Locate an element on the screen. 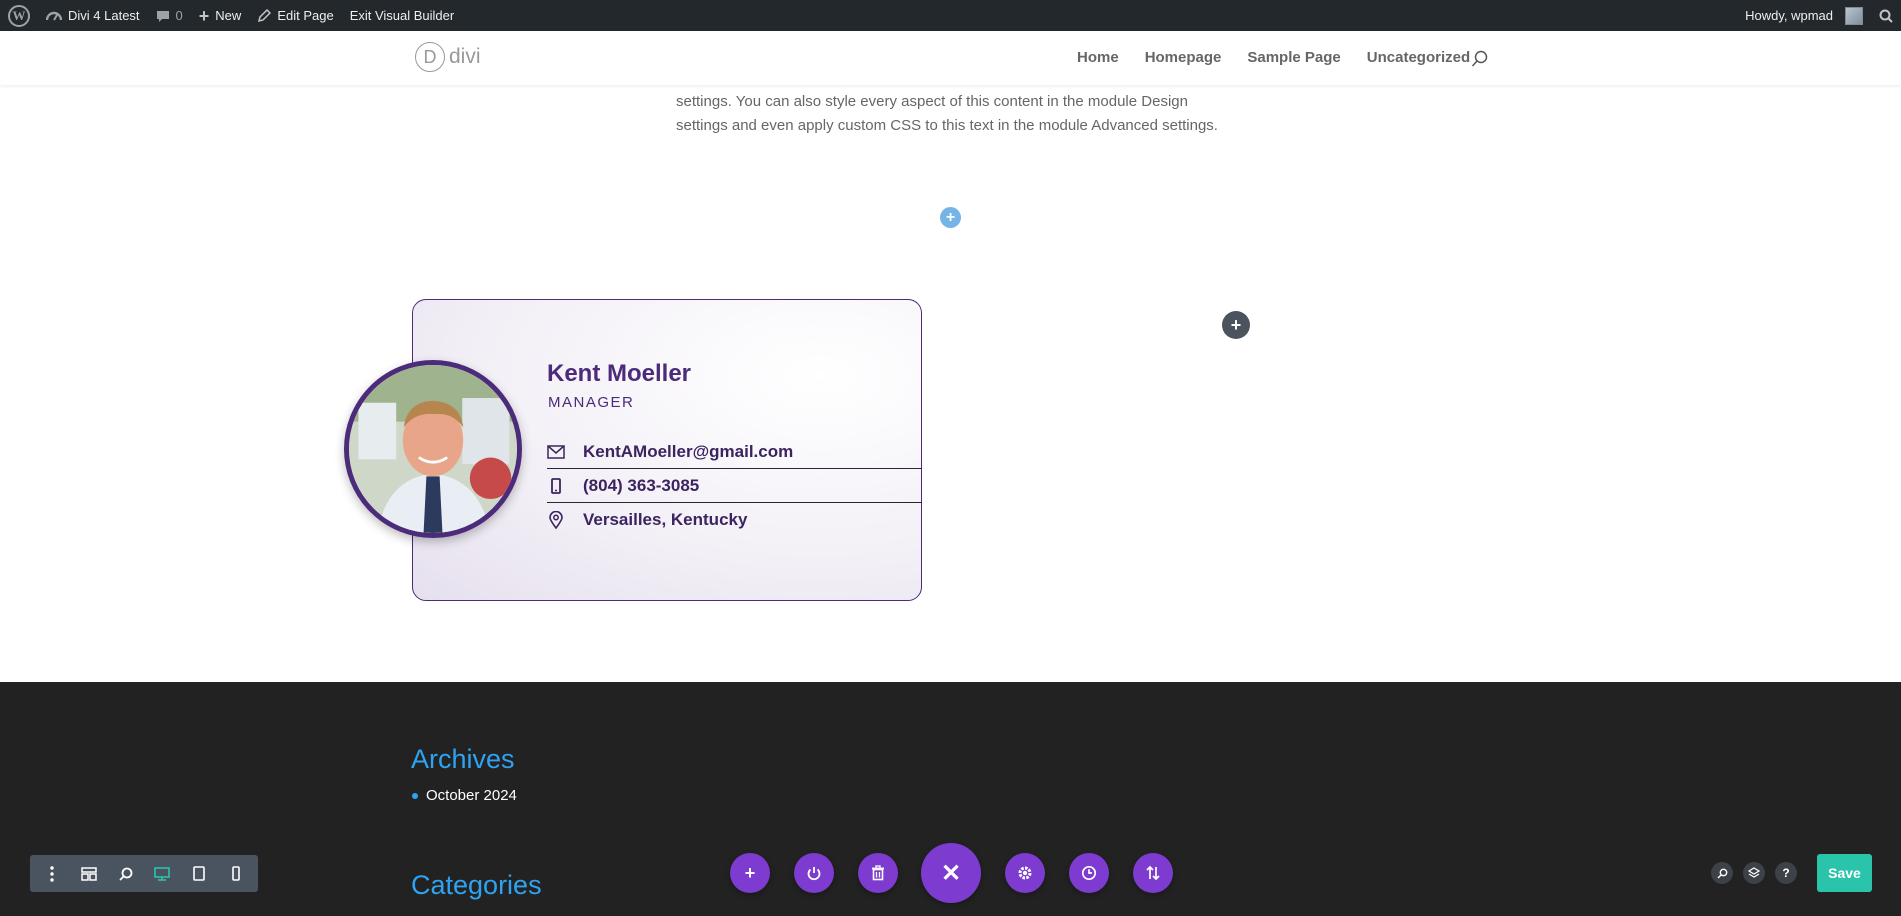 This screenshot has width=1901, height=916. categories-title: Categories is located at coordinates (476, 885).